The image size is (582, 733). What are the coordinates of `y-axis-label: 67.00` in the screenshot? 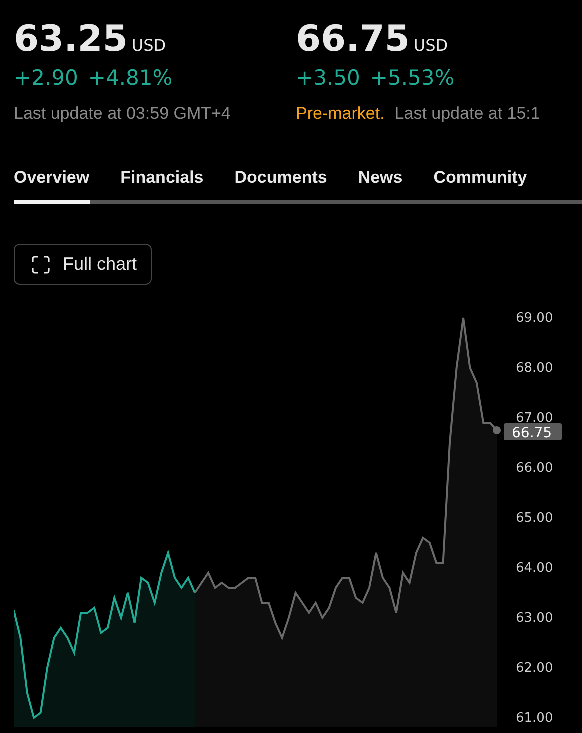 It's located at (535, 418).